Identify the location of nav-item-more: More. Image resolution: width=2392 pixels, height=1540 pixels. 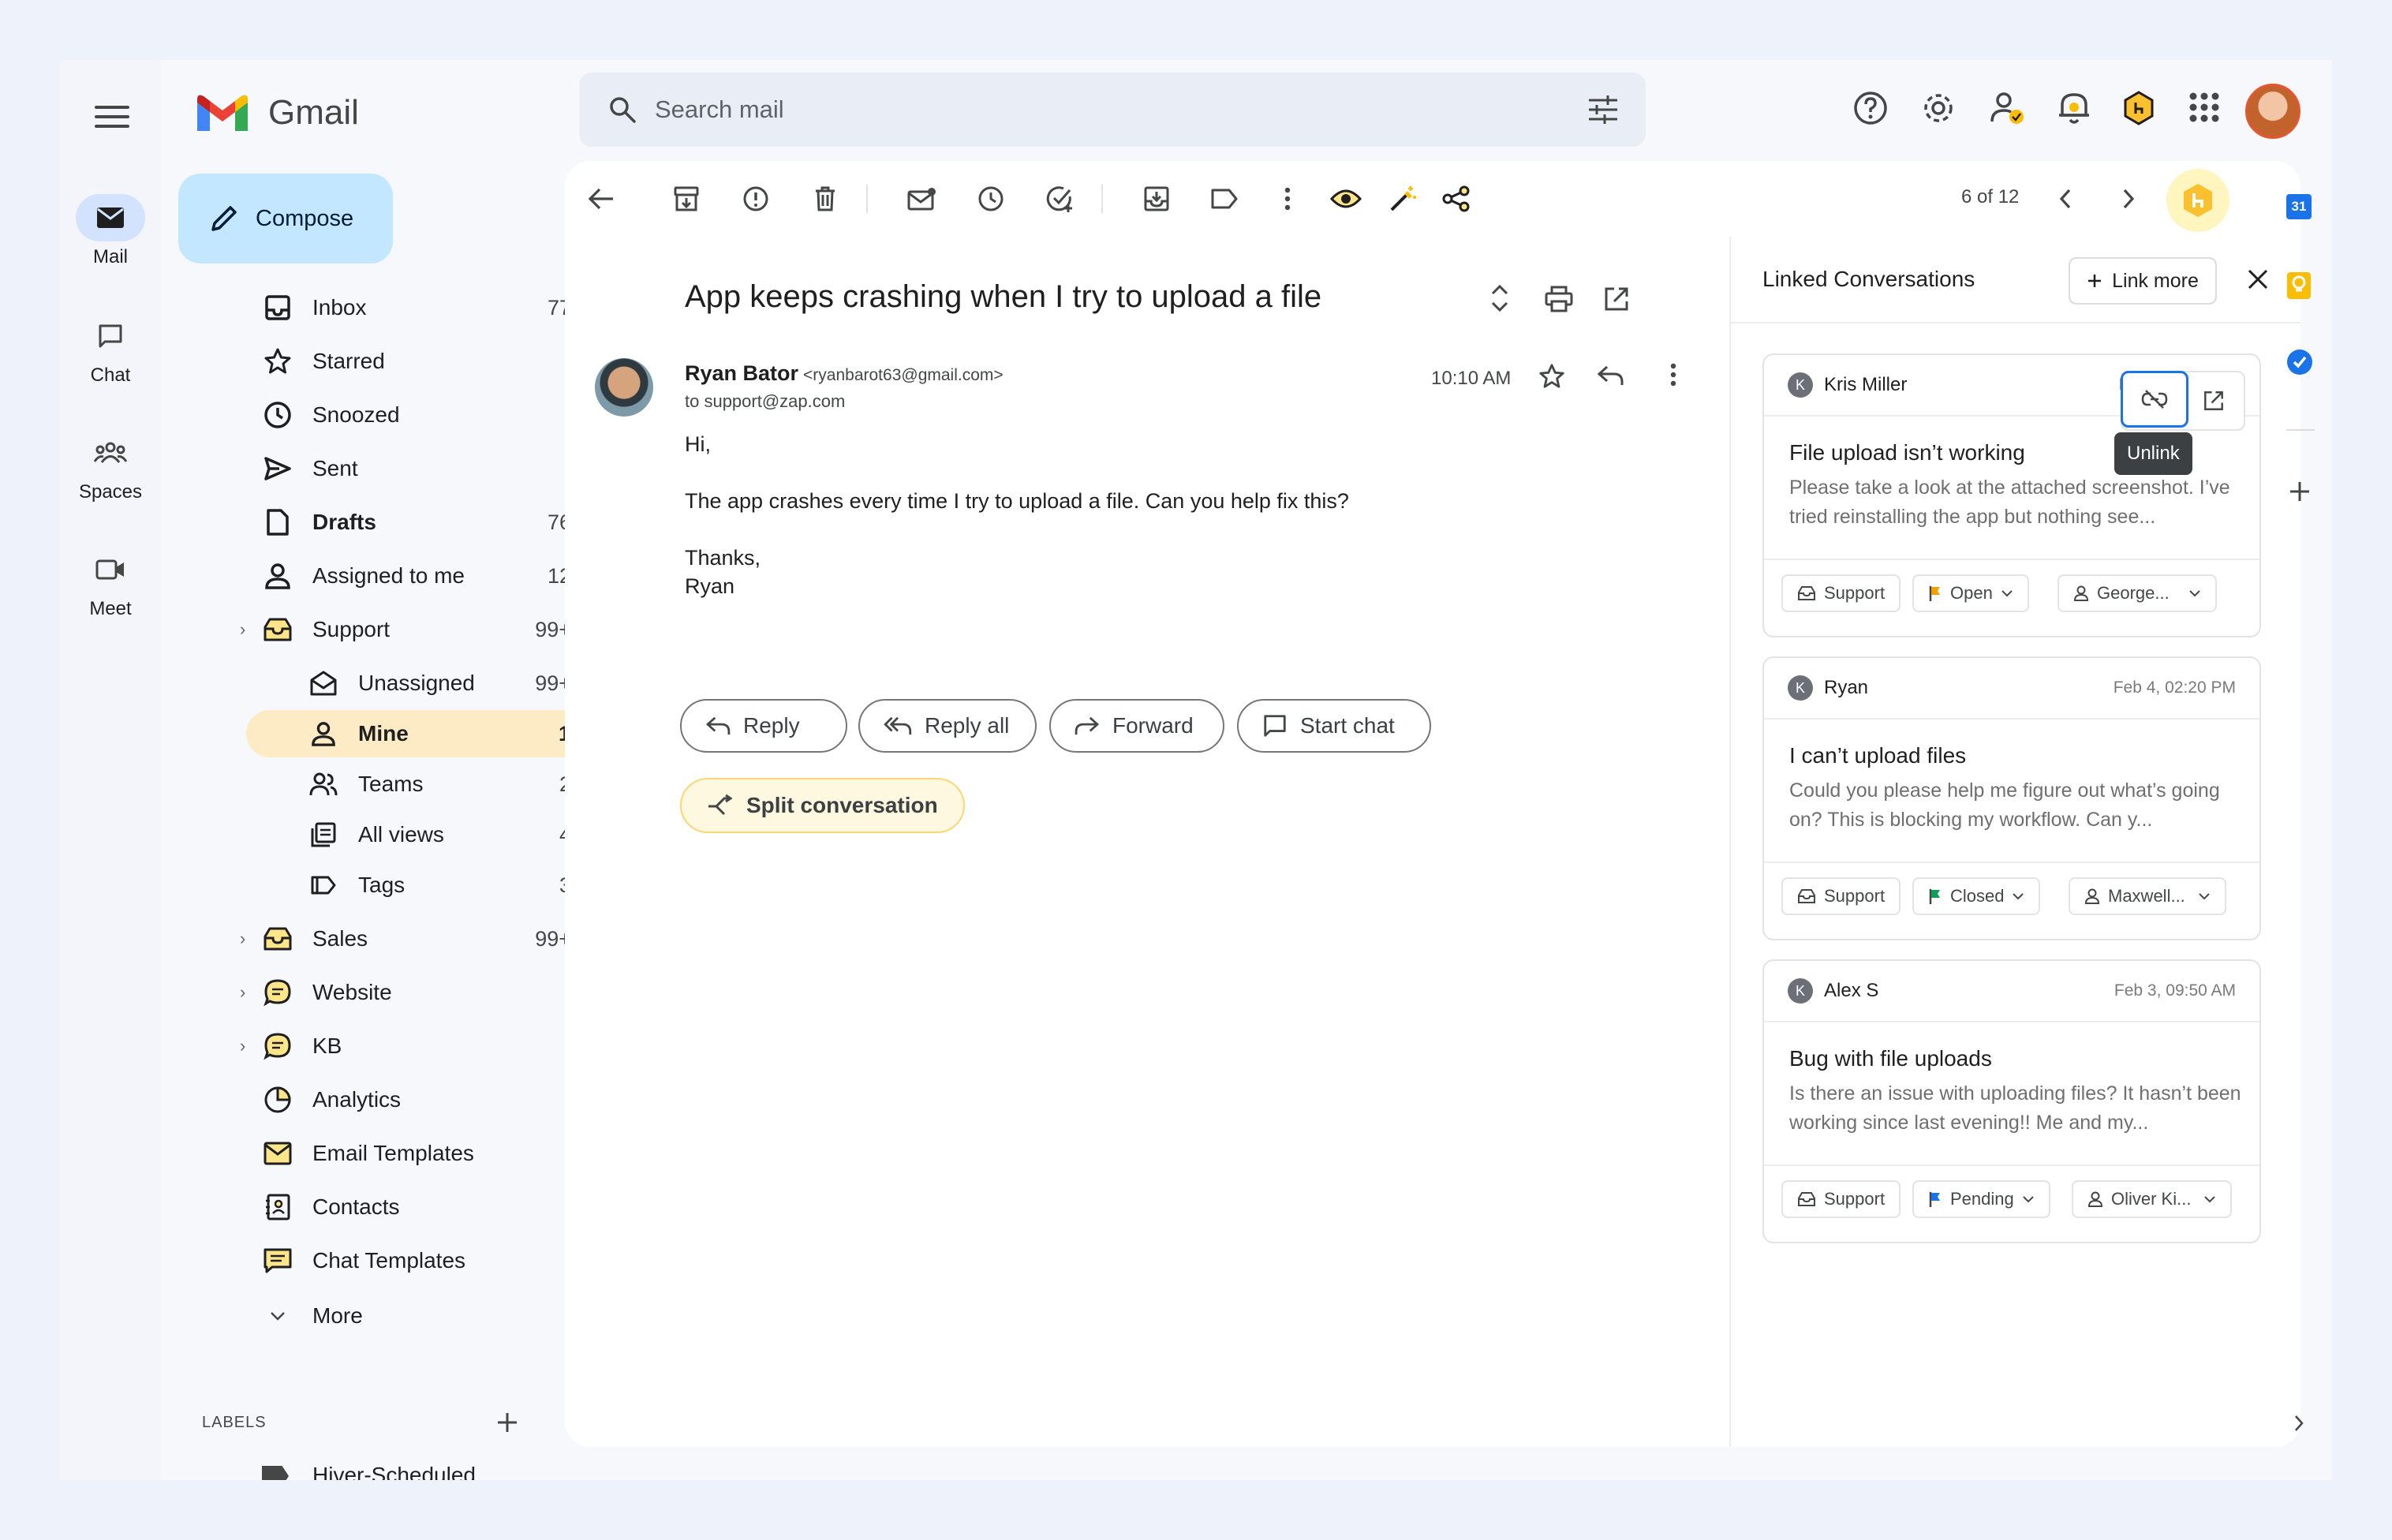
(399, 1316).